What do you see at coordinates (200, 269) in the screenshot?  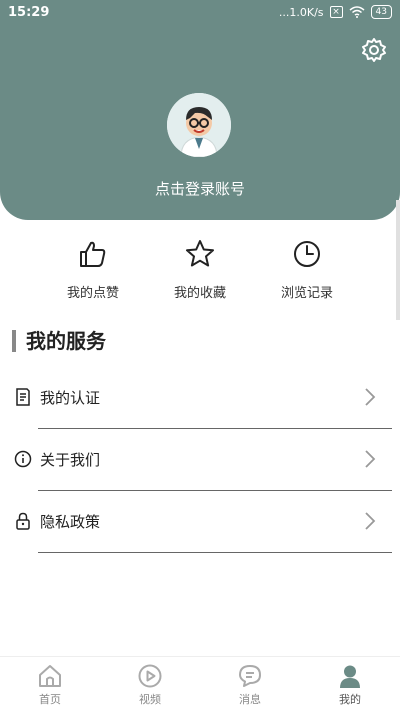 I see `my-favorites-button: 我的收藏` at bounding box center [200, 269].